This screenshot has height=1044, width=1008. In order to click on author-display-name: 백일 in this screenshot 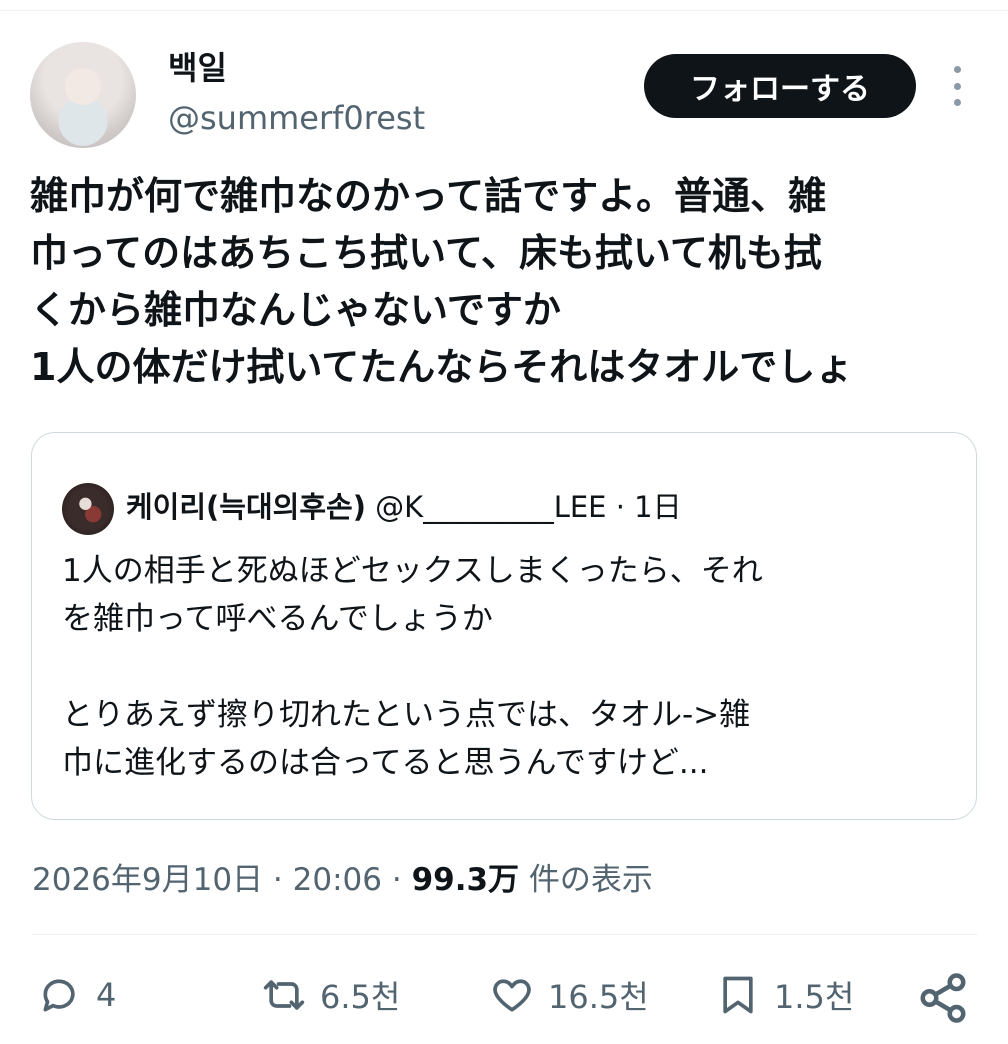, I will do `click(197, 68)`.